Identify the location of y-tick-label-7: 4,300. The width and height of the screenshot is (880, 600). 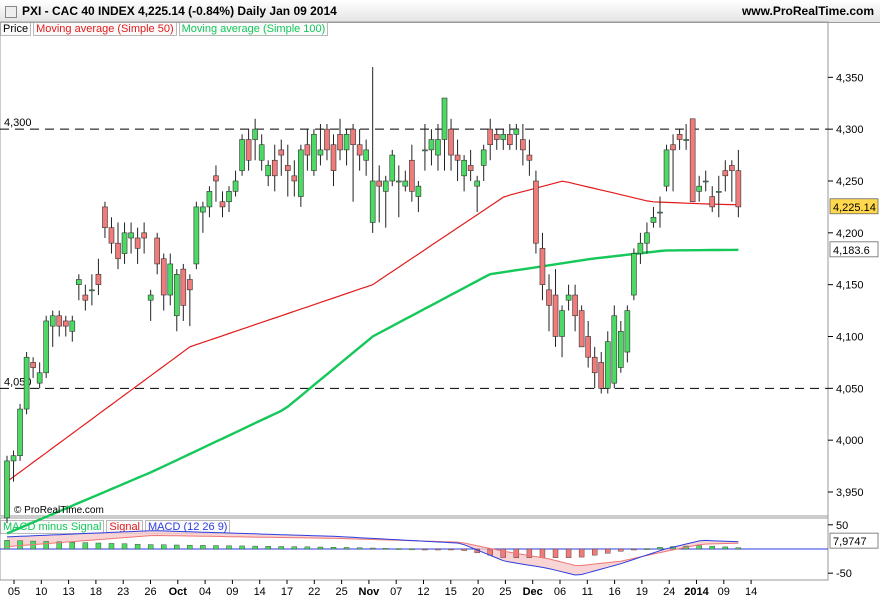
(850, 130).